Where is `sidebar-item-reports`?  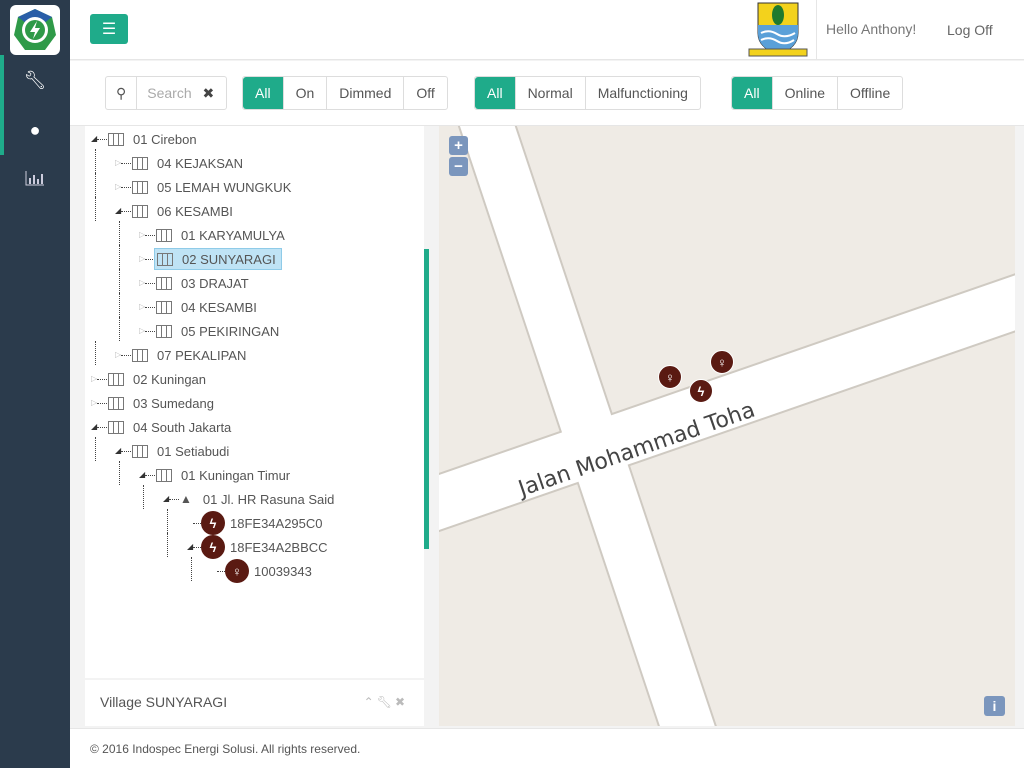
sidebar-item-reports is located at coordinates (35, 180).